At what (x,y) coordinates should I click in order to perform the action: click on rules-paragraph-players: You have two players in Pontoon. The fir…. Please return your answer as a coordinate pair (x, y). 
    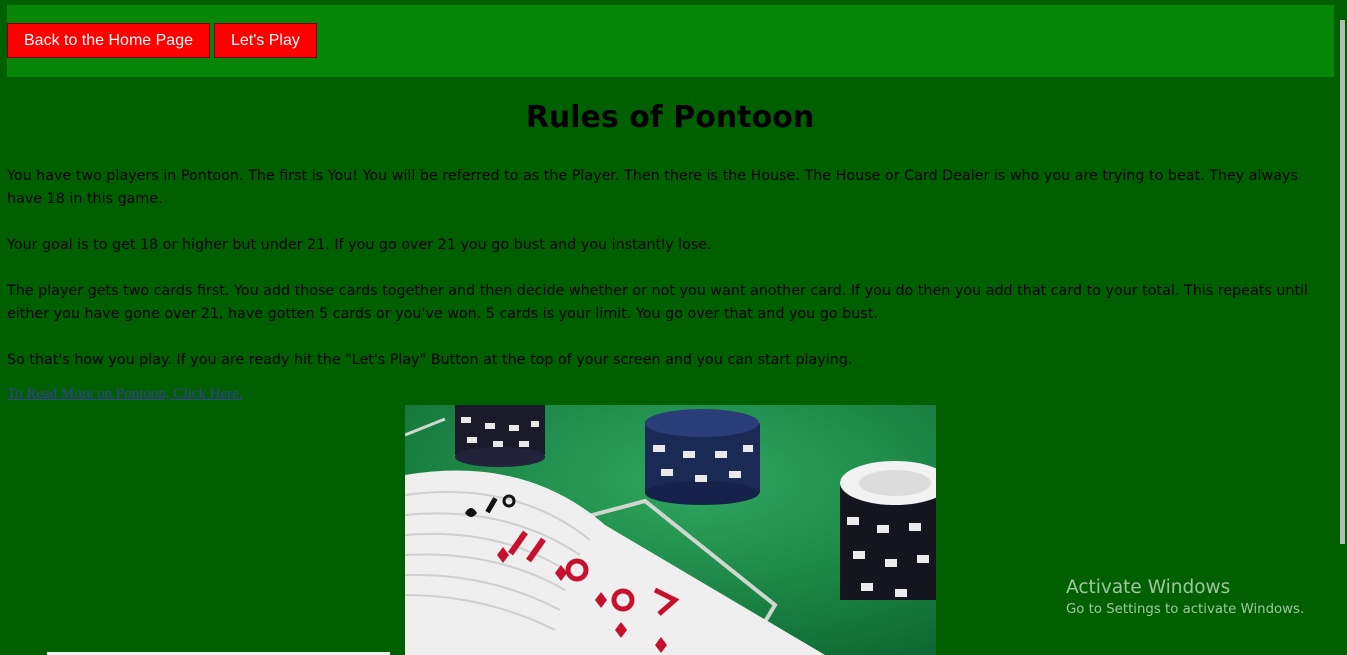
    Looking at the image, I should click on (652, 187).